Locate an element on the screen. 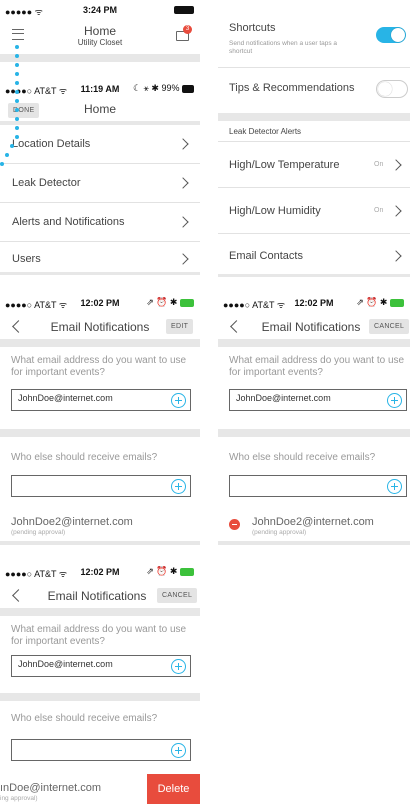  alert-label: High/Low Temperature is located at coordinates (284, 165).